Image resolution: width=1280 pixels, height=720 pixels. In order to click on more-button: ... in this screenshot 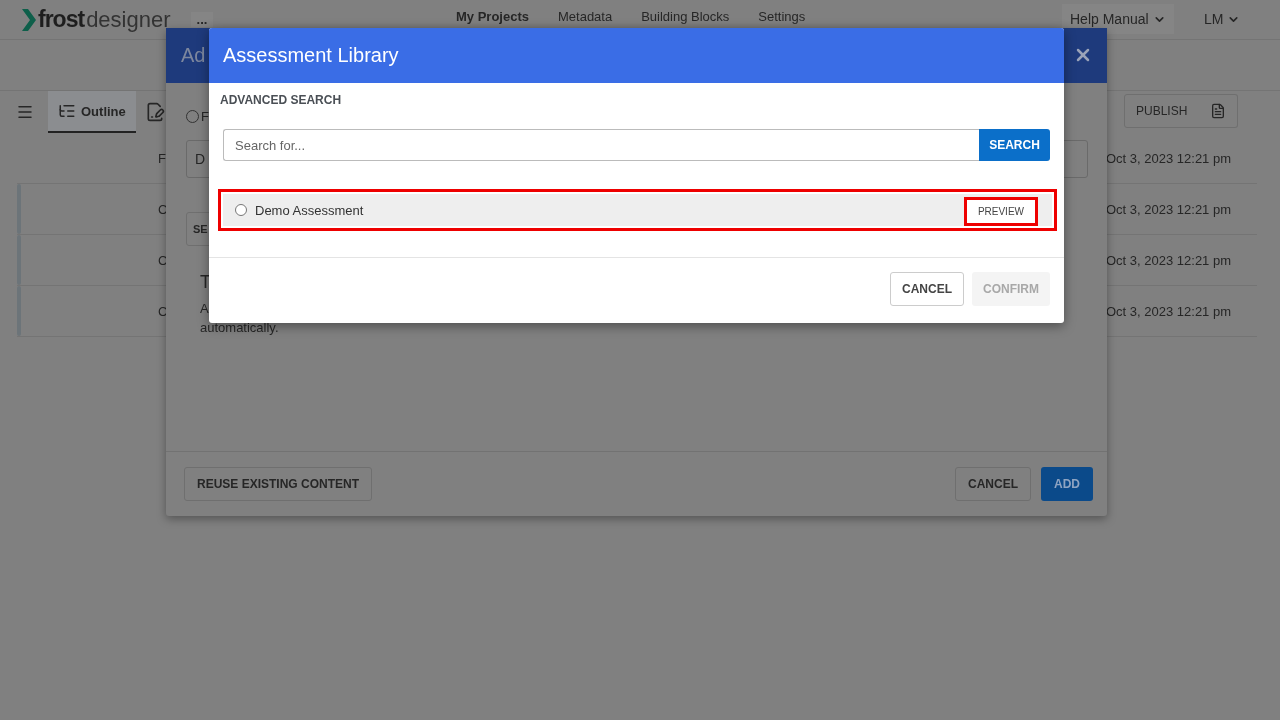, I will do `click(202, 19)`.